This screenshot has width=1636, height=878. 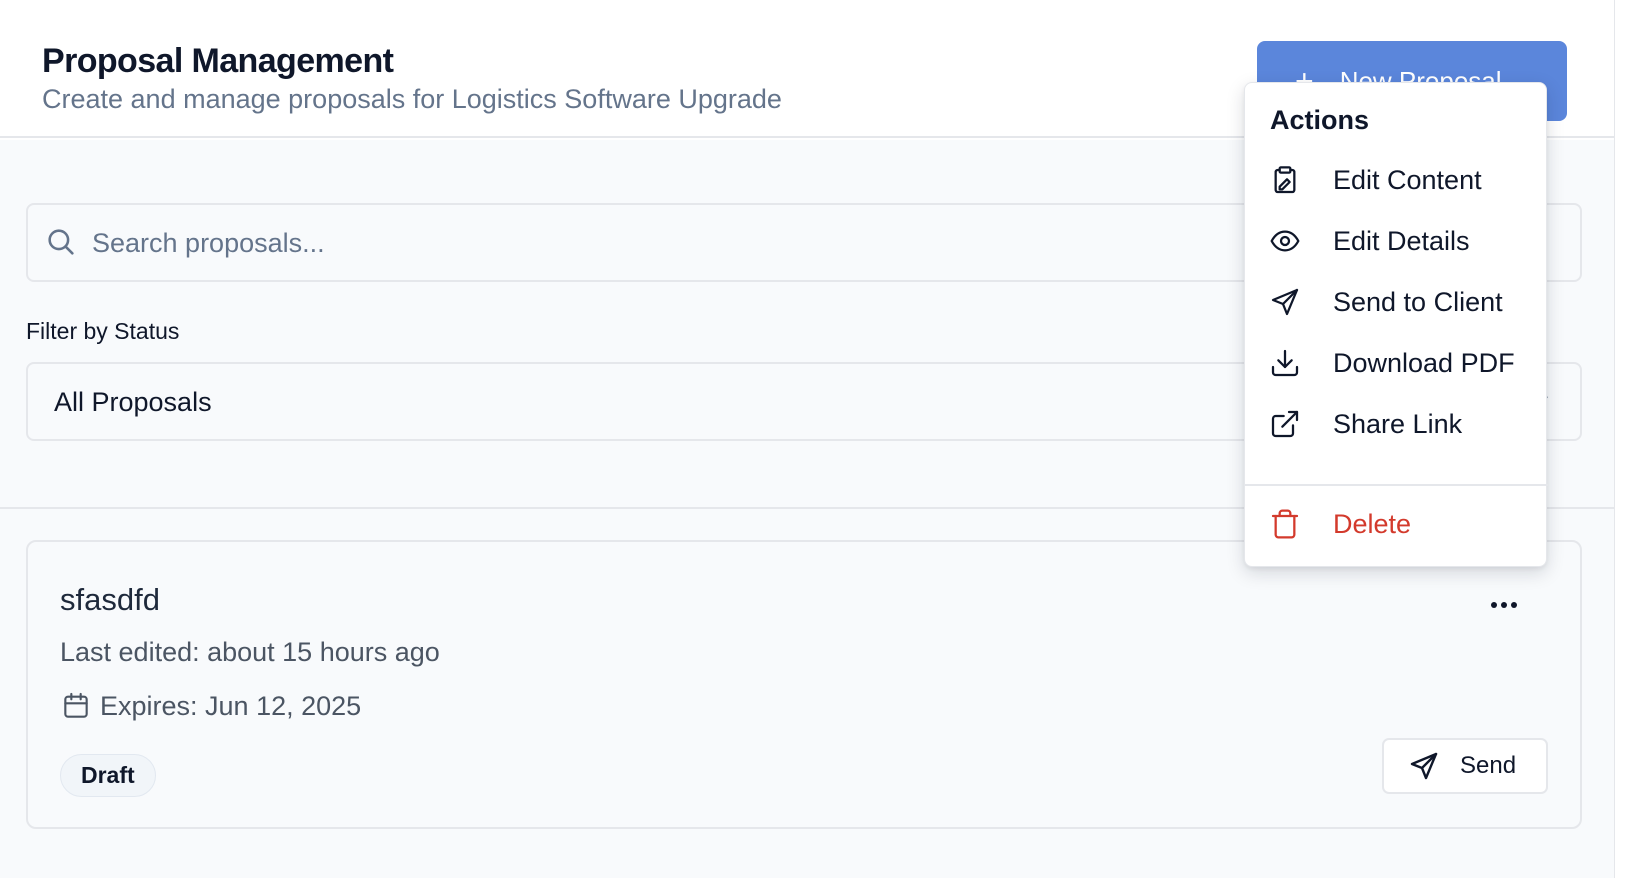 I want to click on page-title: Proposal Management, so click(x=218, y=61).